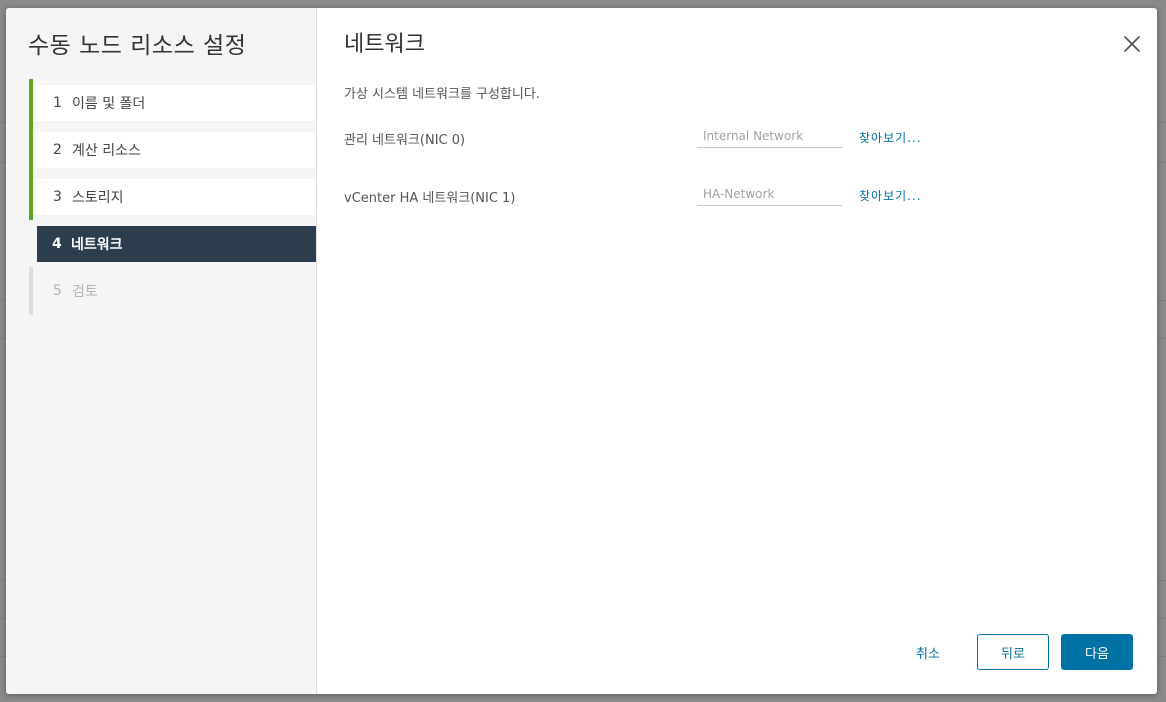 The image size is (1166, 702). Describe the element at coordinates (172, 197) in the screenshot. I see `step-storage: 3 스토리지` at that location.